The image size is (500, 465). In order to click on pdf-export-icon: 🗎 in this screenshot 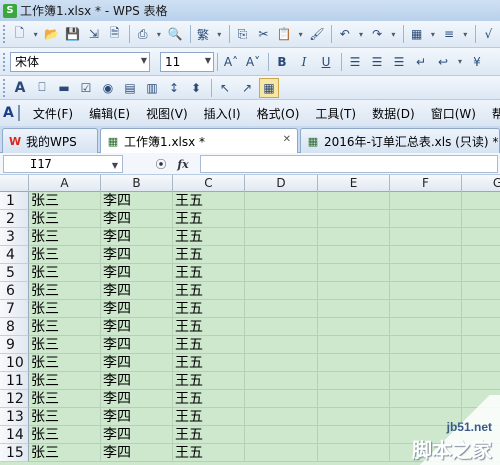, I will do `click(114, 34)`.